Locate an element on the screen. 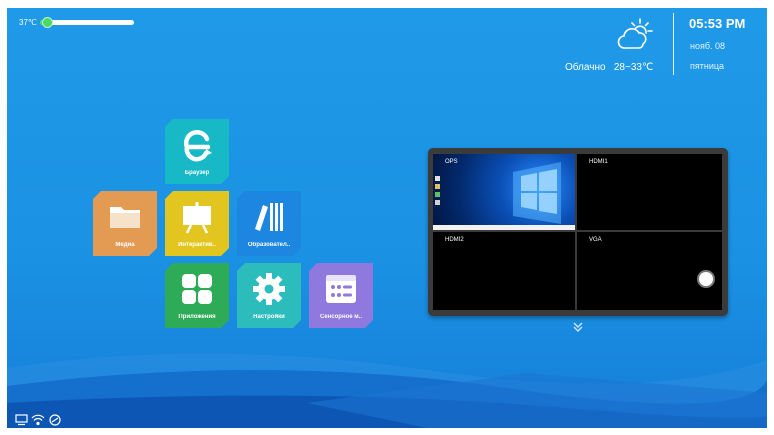  wifi-icon is located at coordinates (38, 420).